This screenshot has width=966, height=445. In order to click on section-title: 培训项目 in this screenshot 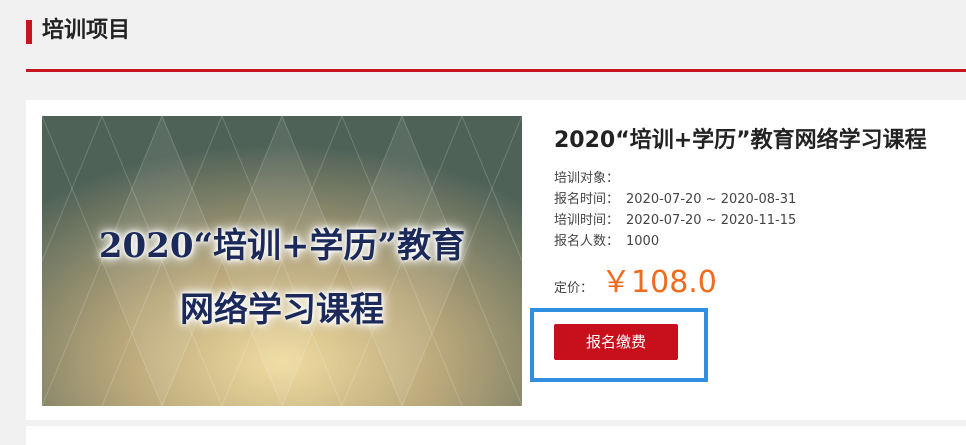, I will do `click(86, 30)`.